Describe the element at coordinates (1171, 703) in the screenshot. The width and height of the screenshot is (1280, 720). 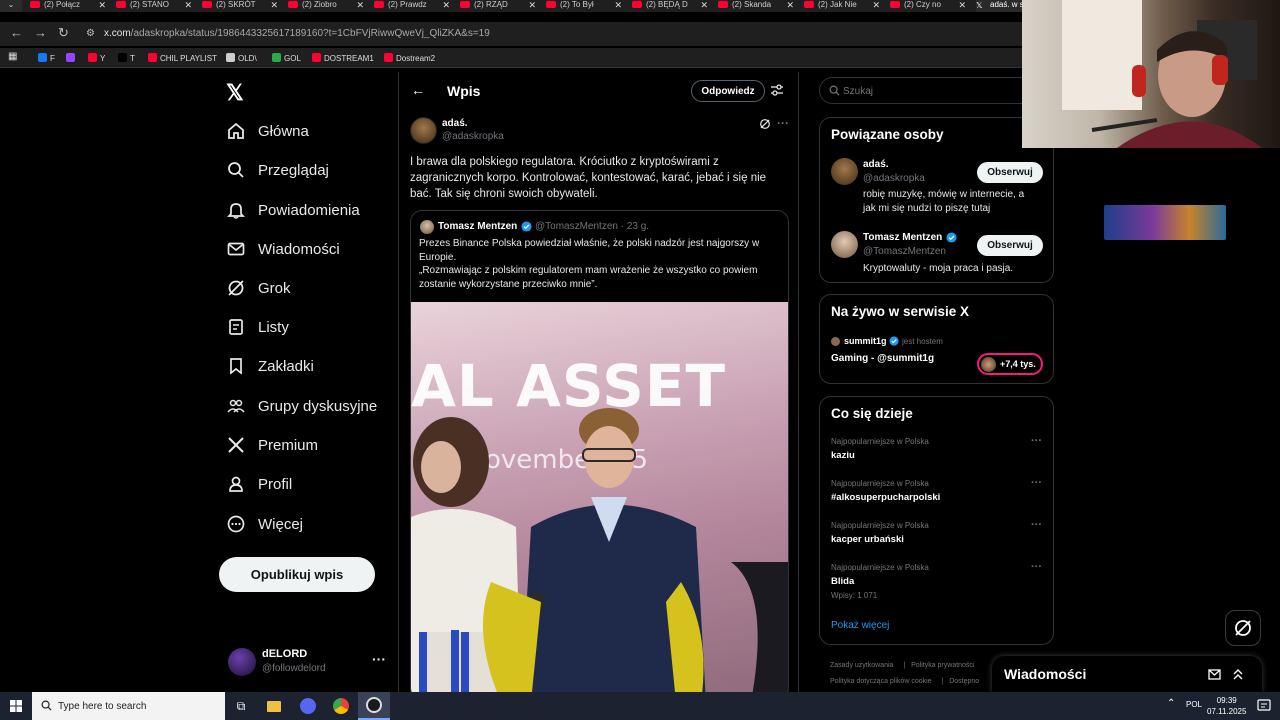
I see `tray-chevron-up-icon: ⌃` at that location.